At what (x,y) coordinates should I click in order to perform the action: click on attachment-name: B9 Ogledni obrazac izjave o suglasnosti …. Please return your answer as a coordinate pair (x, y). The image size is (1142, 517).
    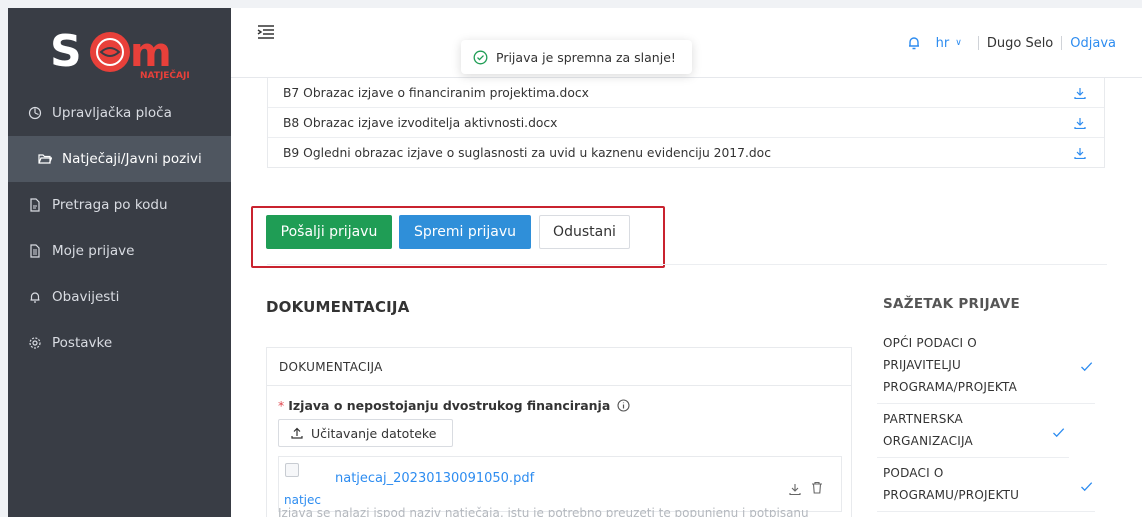
    Looking at the image, I should click on (527, 153).